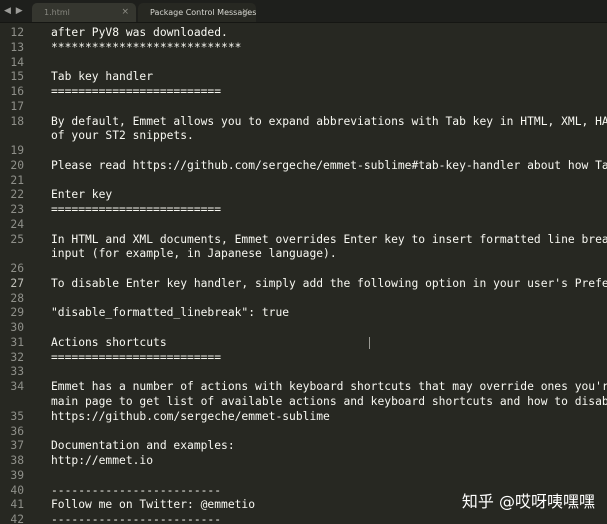 The image size is (607, 524). What do you see at coordinates (109, 342) in the screenshot?
I see `line-text: Actions shortcuts` at bounding box center [109, 342].